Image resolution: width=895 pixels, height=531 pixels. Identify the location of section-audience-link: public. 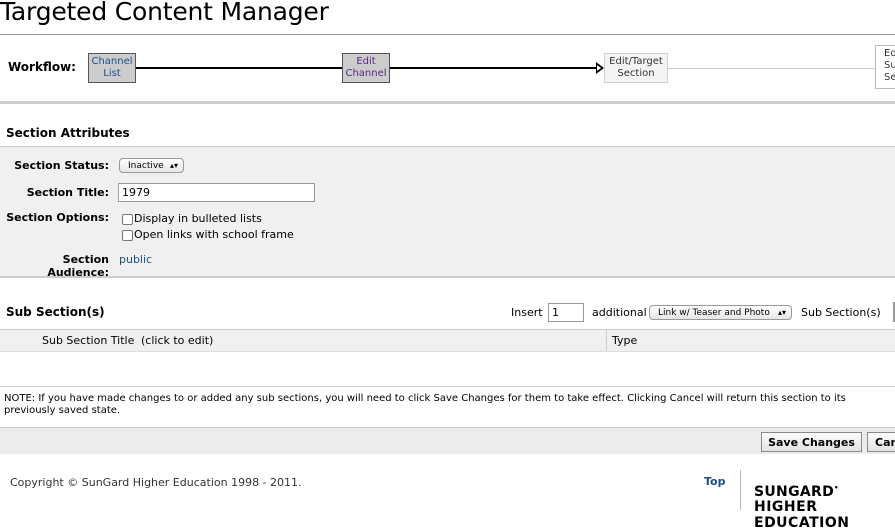
(135, 259).